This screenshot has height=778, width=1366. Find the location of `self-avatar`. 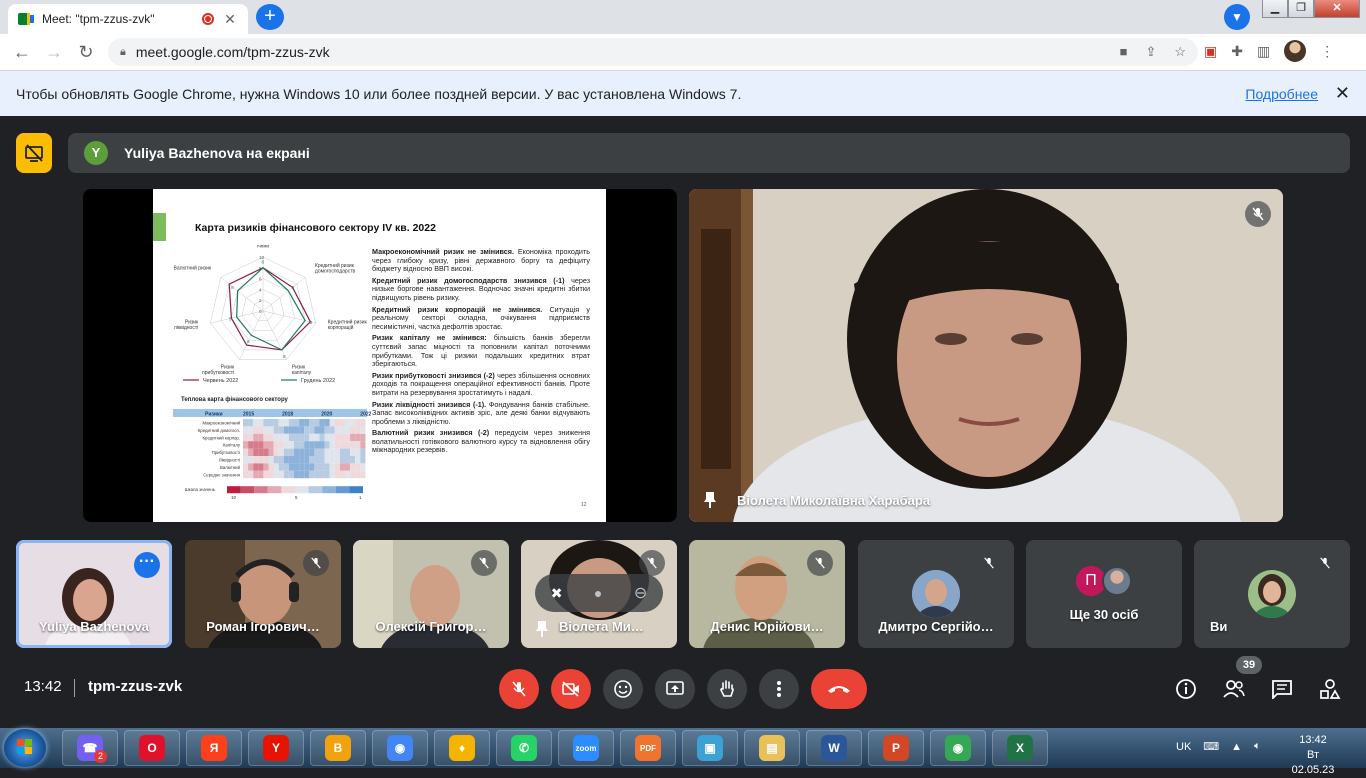

self-avatar is located at coordinates (1272, 594).